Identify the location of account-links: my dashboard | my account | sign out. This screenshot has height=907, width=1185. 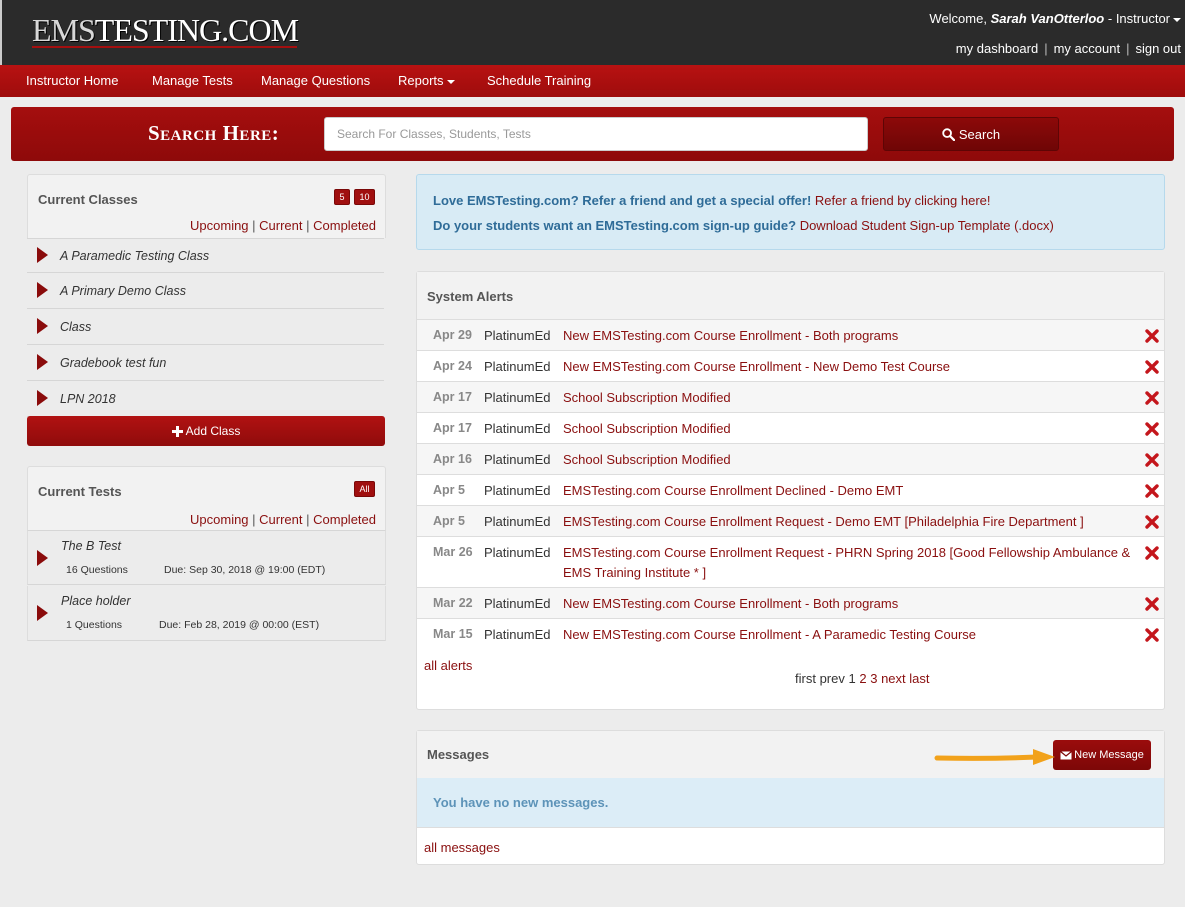
(1068, 48).